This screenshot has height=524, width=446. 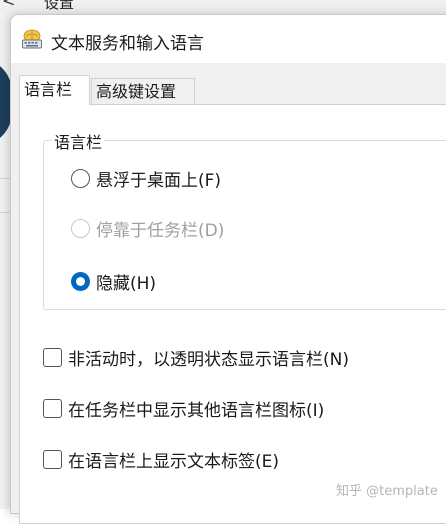 What do you see at coordinates (143, 91) in the screenshot?
I see `tab-advanced-key-settings: 高级键设置` at bounding box center [143, 91].